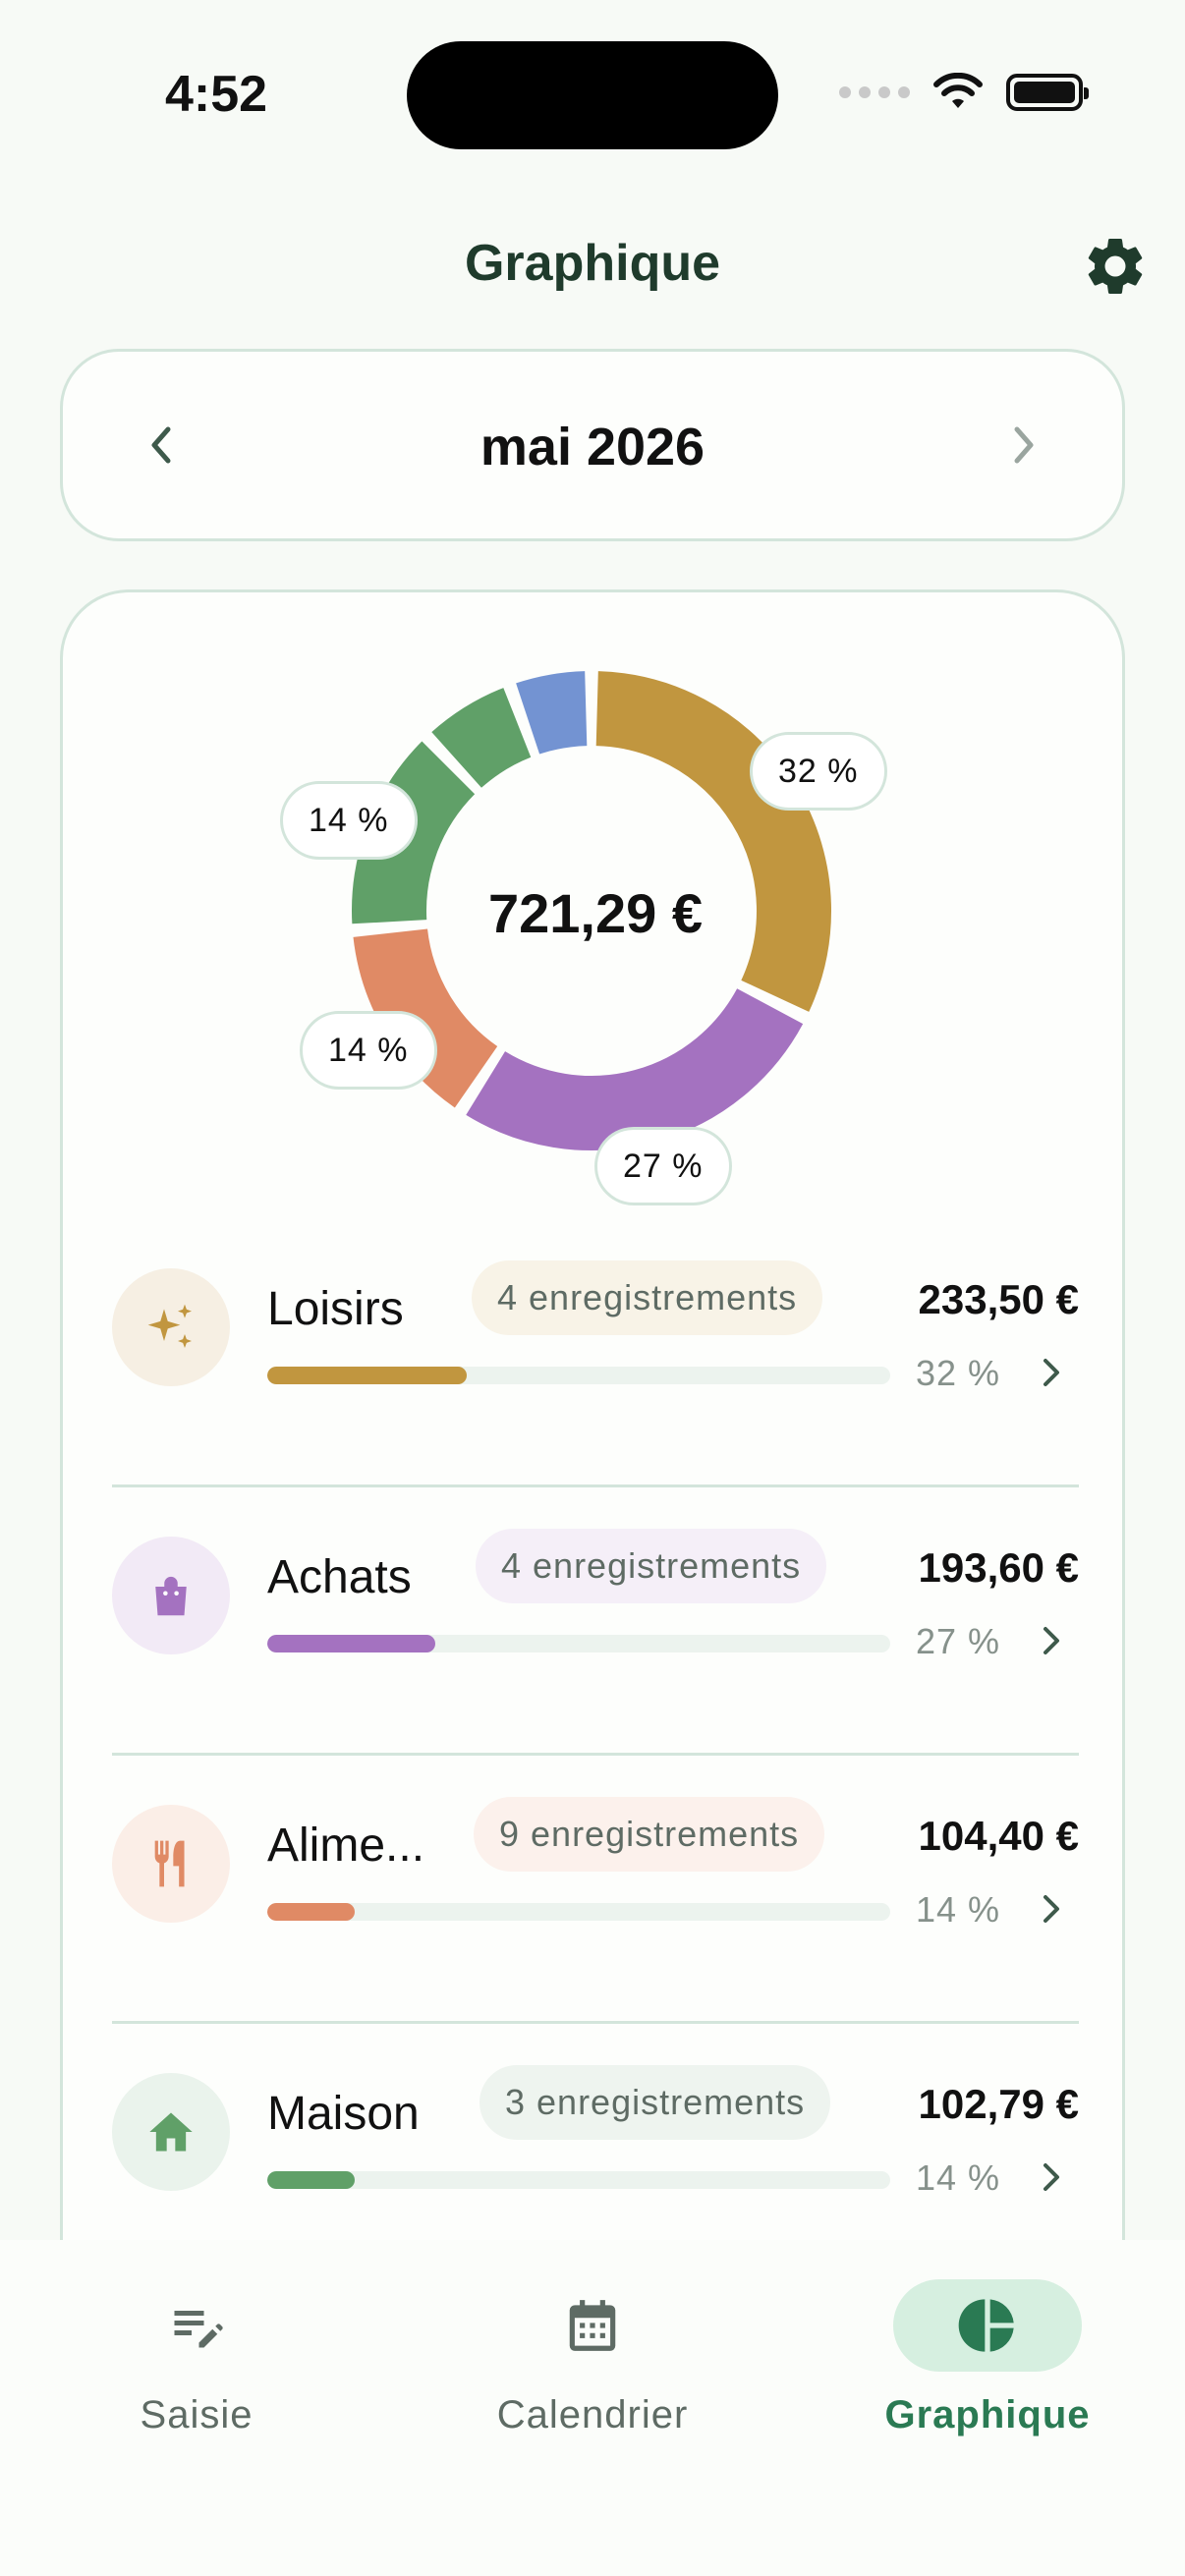 The width and height of the screenshot is (1185, 2576). What do you see at coordinates (999, 1299) in the screenshot?
I see `category-amount: 233,50 €` at bounding box center [999, 1299].